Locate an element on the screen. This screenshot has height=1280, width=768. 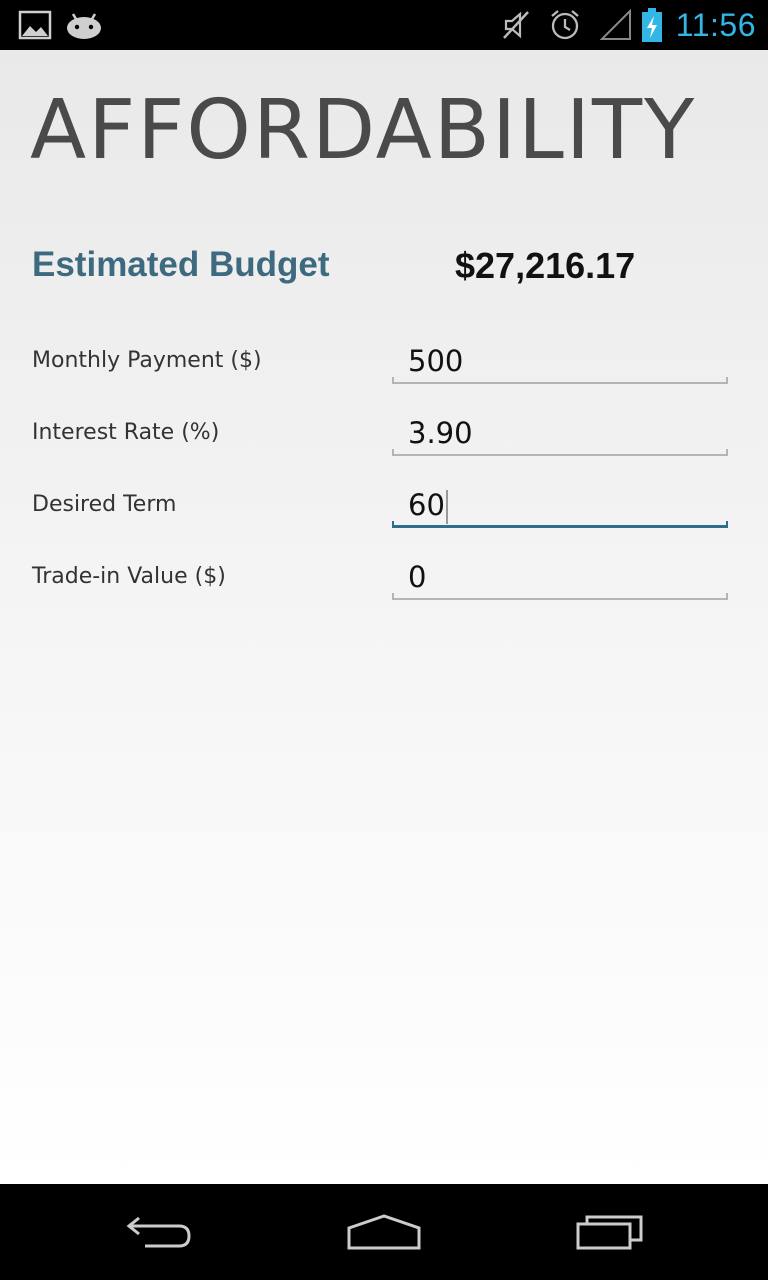
clock-time: 11:56 is located at coordinates (715, 25).